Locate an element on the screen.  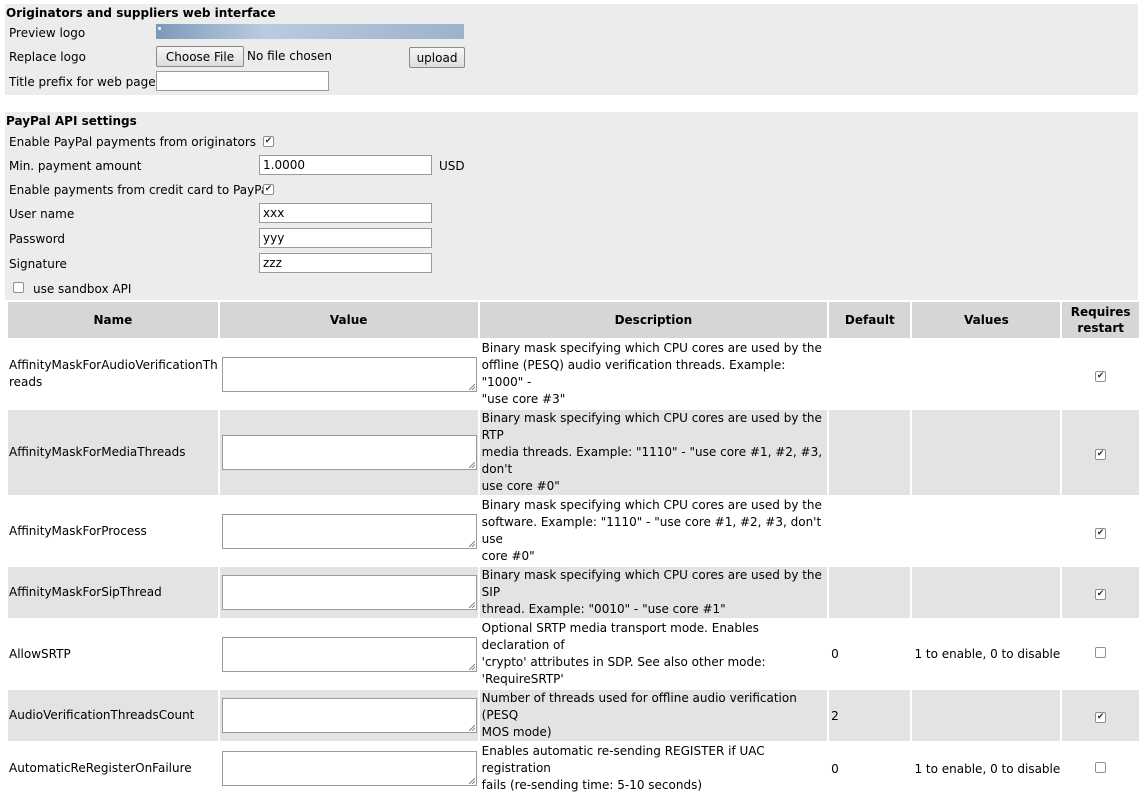
password-input: yyy is located at coordinates (345, 238).